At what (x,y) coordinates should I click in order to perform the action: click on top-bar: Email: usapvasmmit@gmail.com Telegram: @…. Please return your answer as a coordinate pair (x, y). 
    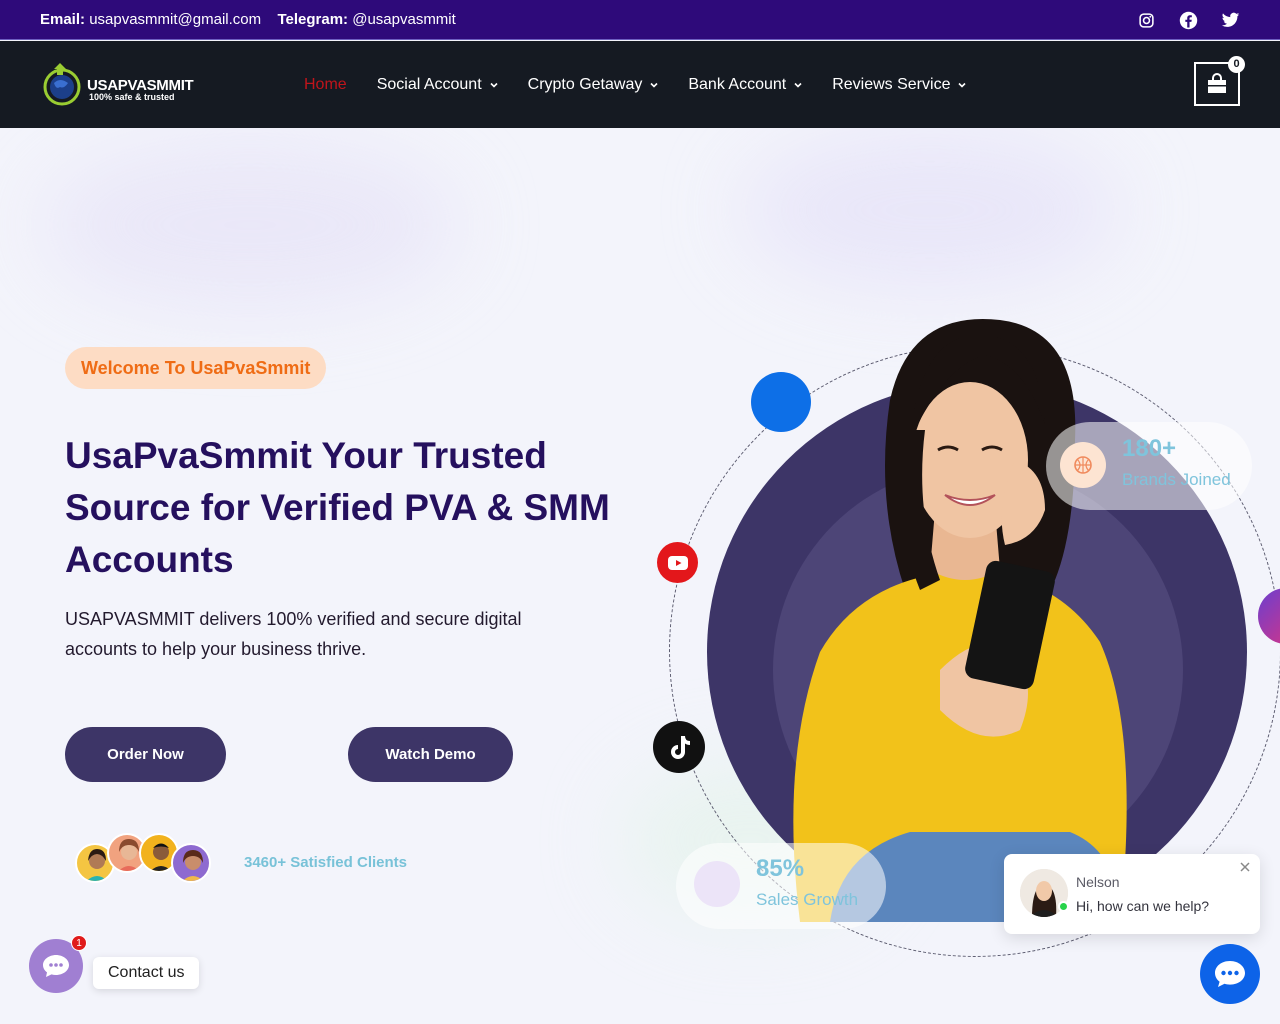
    Looking at the image, I should click on (640, 20).